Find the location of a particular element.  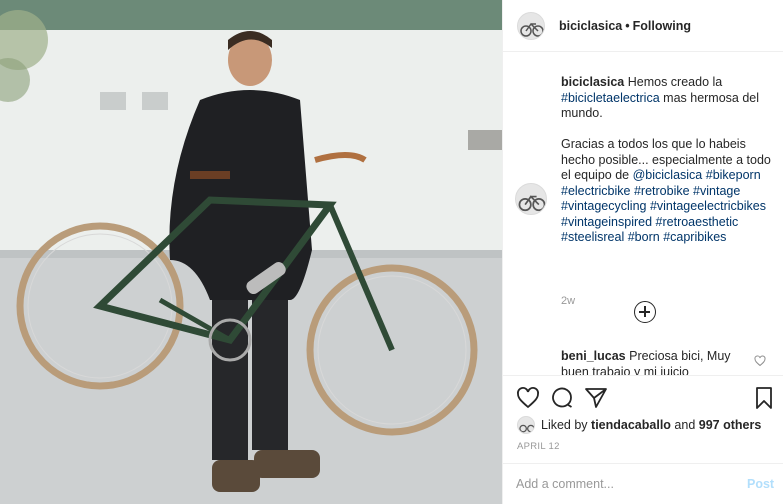

hashtag-link: #bicicletaelectrica is located at coordinates (610, 98).